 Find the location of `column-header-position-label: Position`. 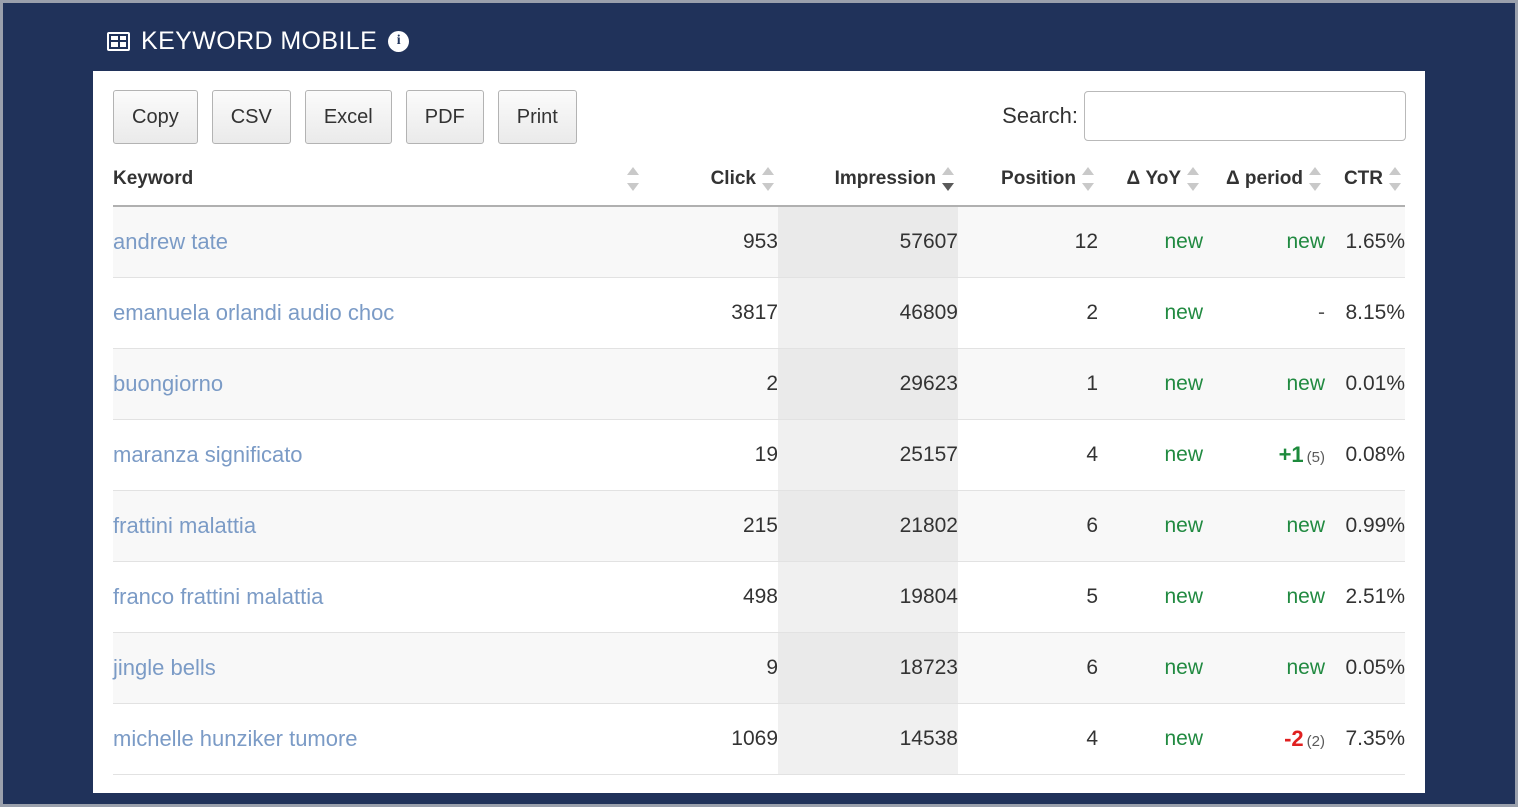

column-header-position-label: Position is located at coordinates (1038, 178).